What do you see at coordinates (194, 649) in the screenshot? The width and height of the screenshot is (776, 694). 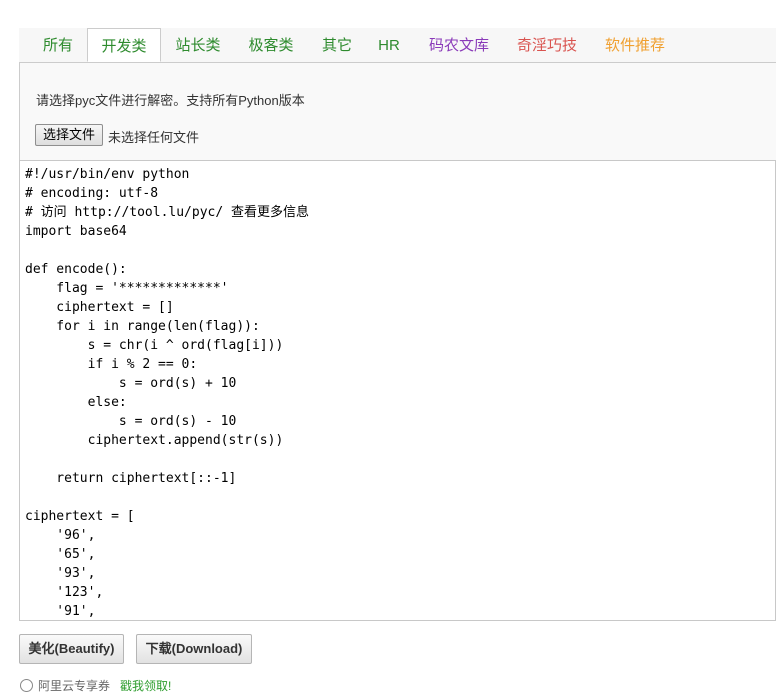 I see `download-button: 下载(Download)` at bounding box center [194, 649].